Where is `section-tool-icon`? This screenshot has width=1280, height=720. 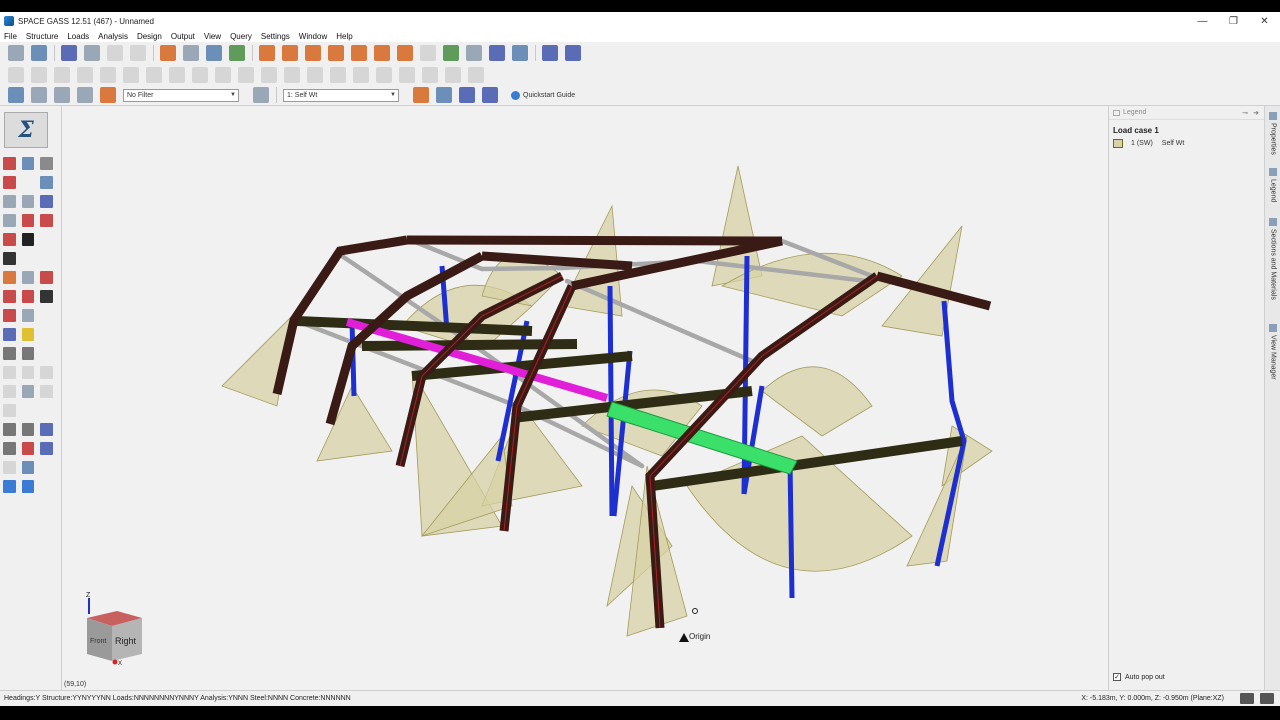
section-tool-icon is located at coordinates (47, 220).